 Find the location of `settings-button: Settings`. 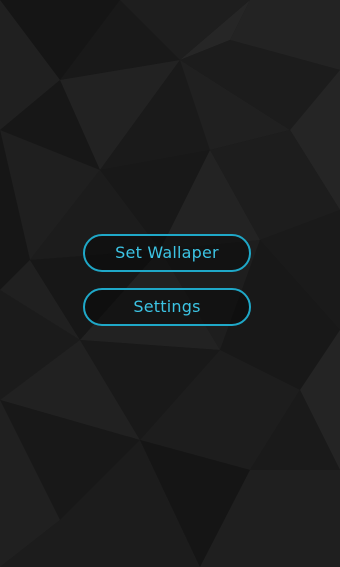

settings-button: Settings is located at coordinates (167, 307).